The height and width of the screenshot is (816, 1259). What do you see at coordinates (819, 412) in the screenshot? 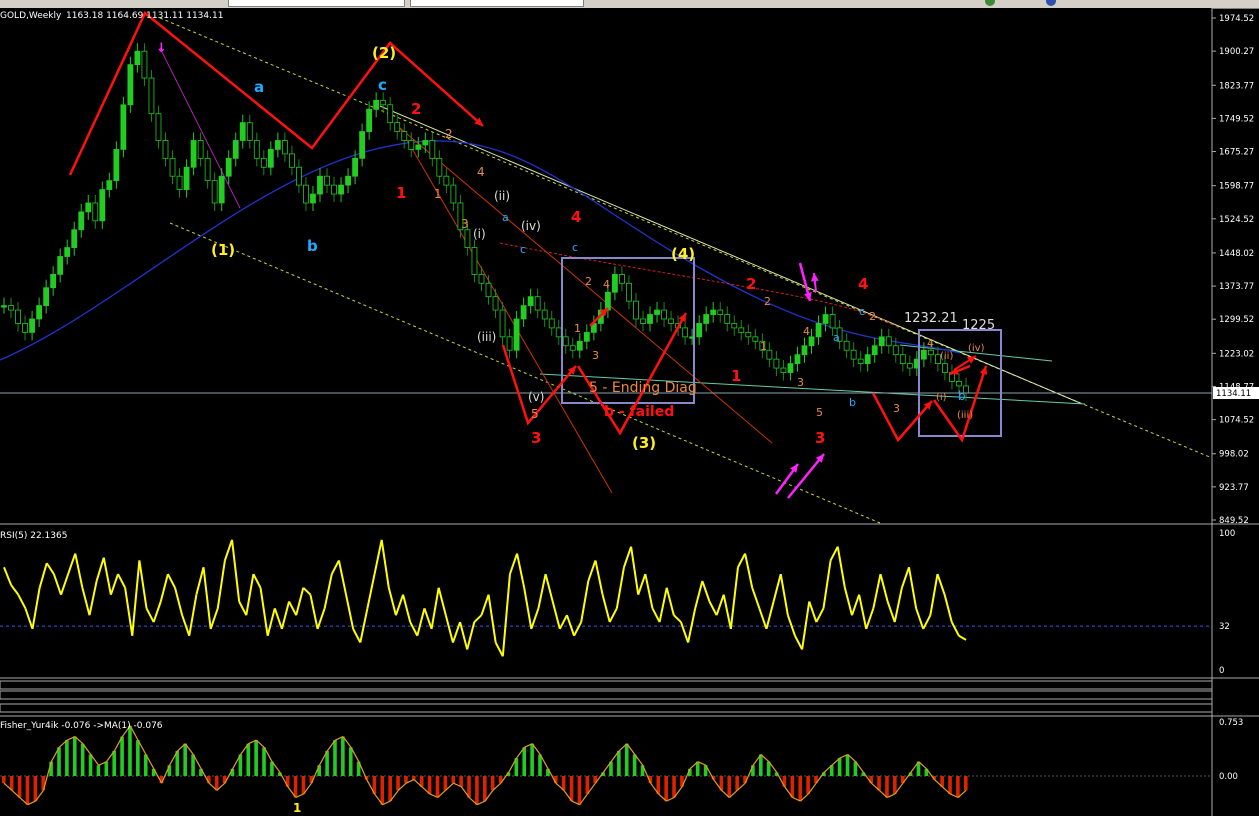
I see `wave-label: 5` at bounding box center [819, 412].